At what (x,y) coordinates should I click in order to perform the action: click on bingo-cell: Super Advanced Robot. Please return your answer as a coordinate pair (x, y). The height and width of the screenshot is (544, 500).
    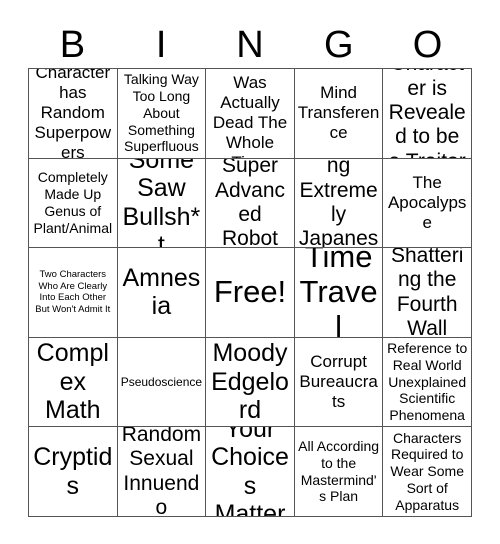
    Looking at the image, I should click on (250, 203).